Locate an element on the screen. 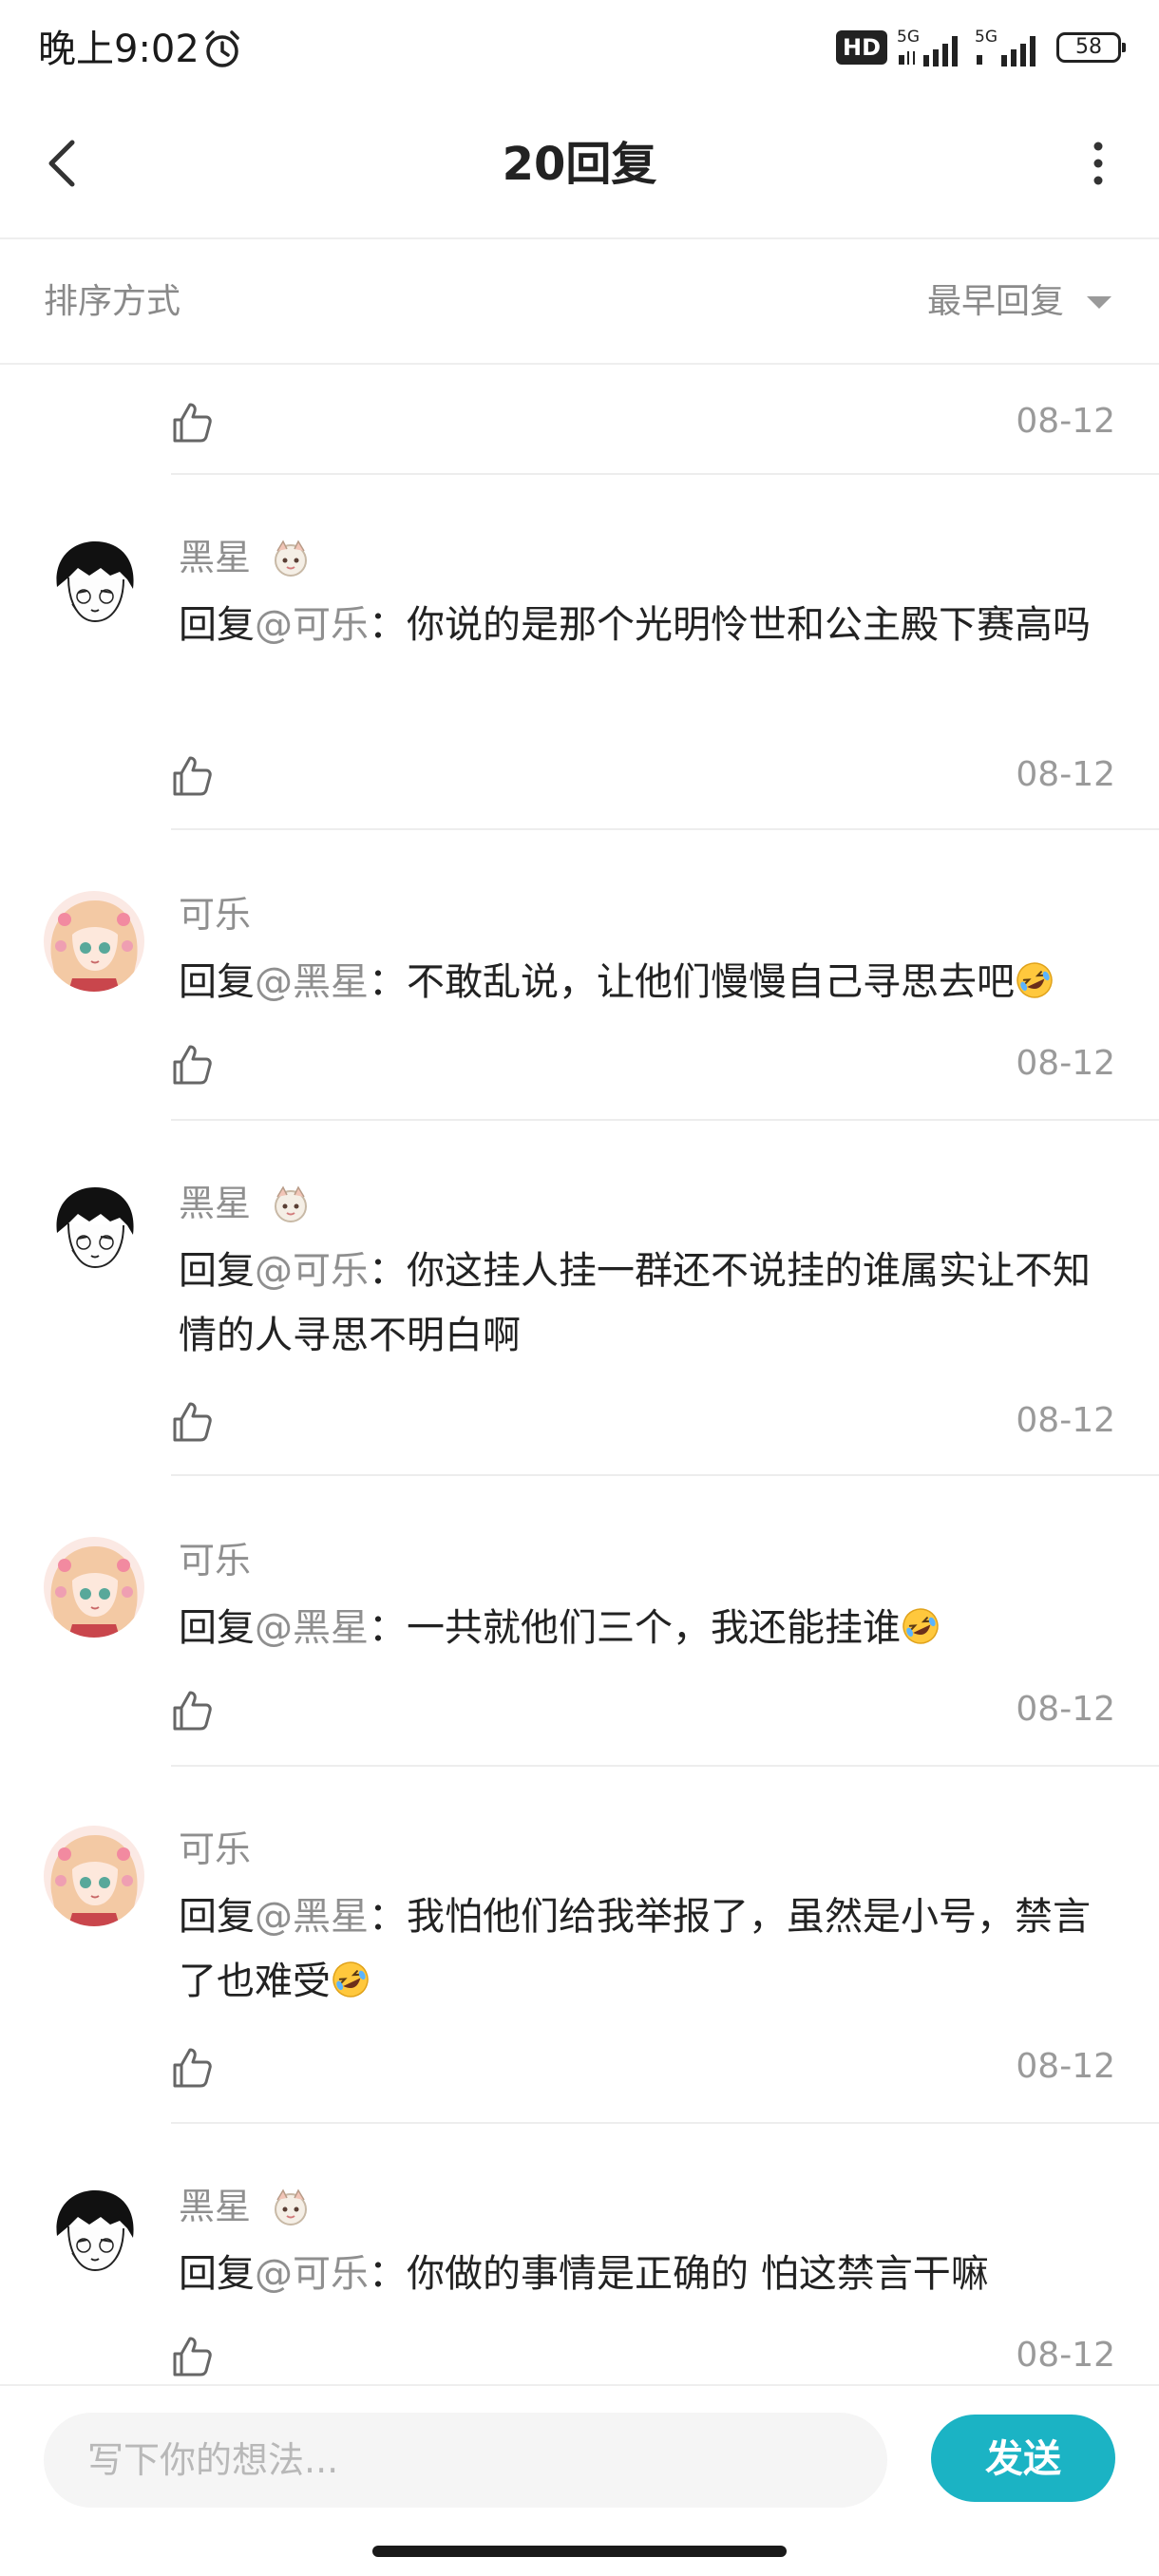  sort-order-value: 最早回复 is located at coordinates (995, 301).